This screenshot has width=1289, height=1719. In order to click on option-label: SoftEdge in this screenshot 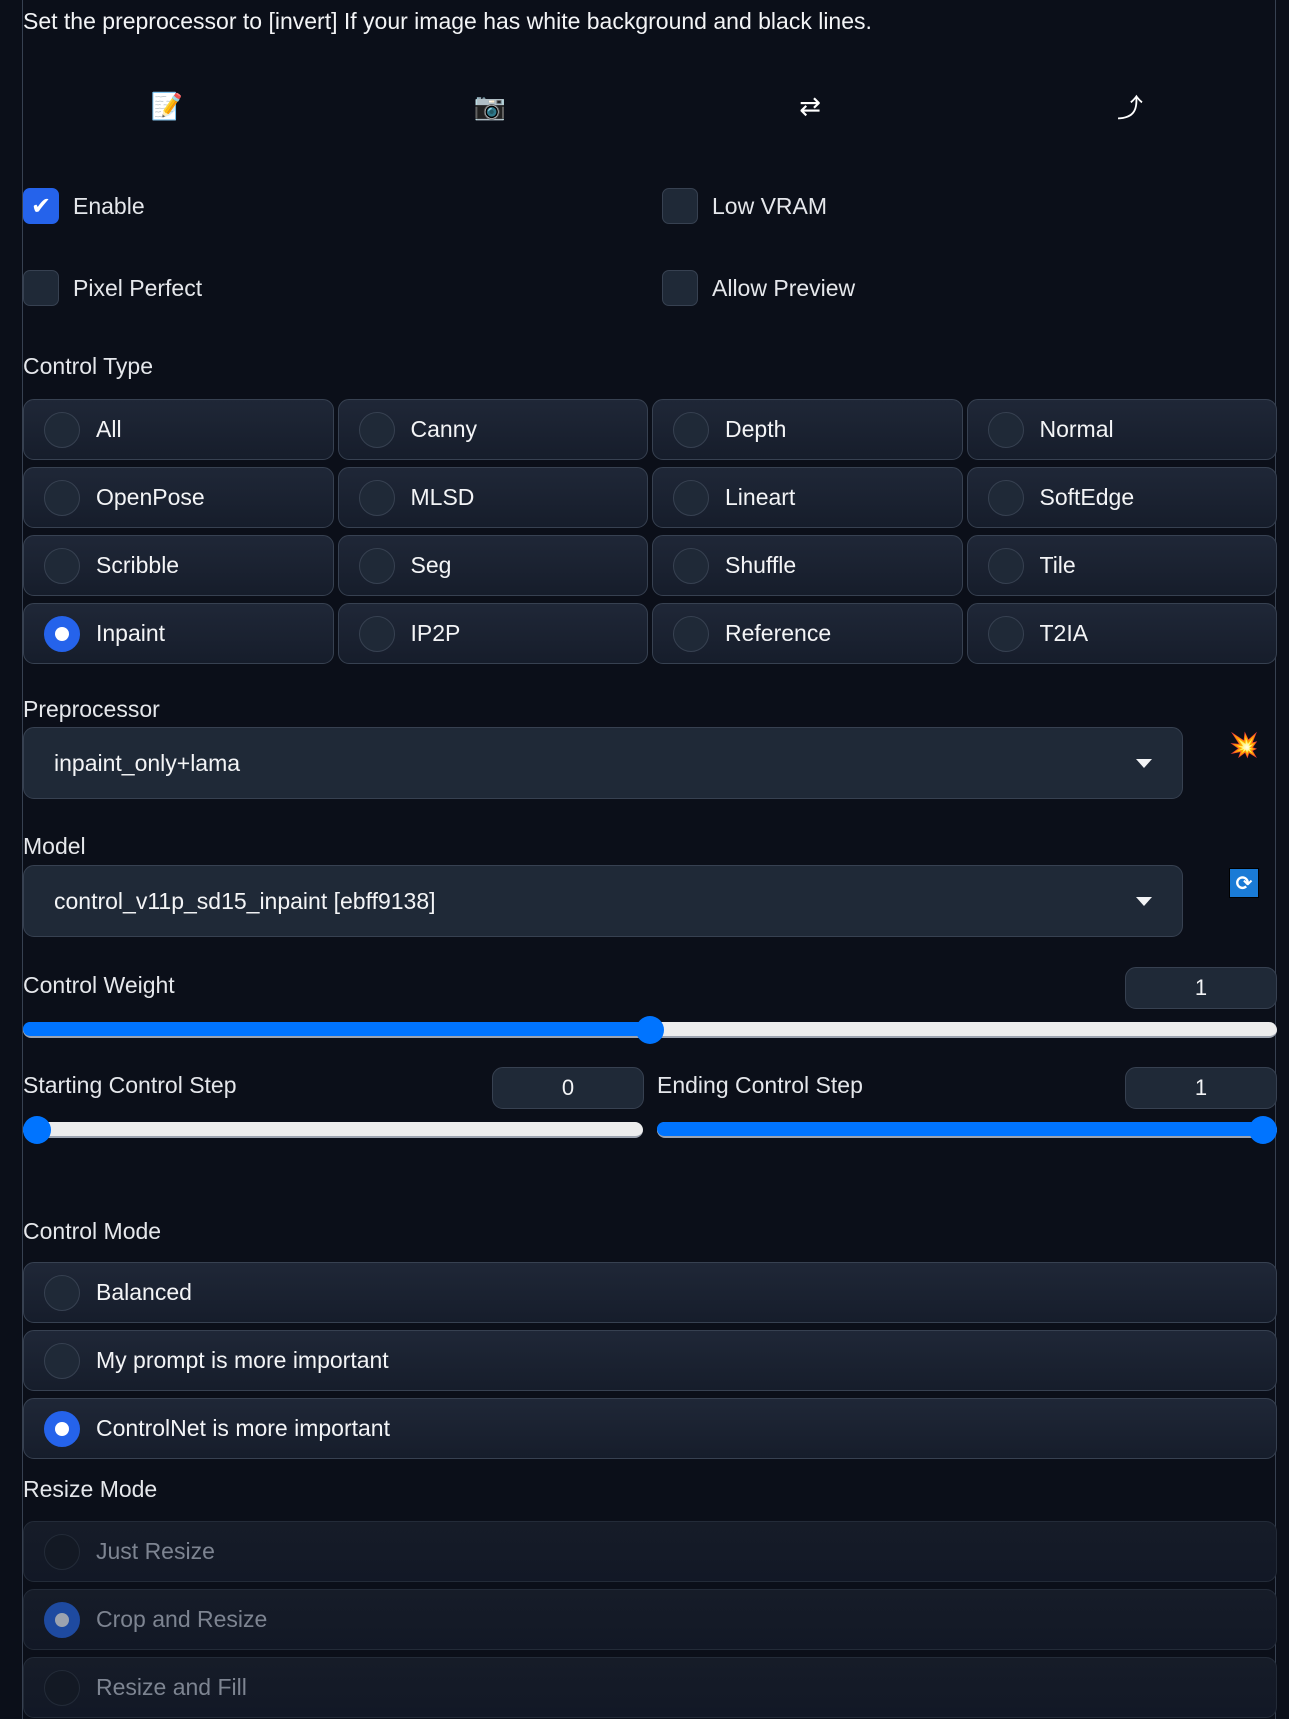, I will do `click(1087, 497)`.